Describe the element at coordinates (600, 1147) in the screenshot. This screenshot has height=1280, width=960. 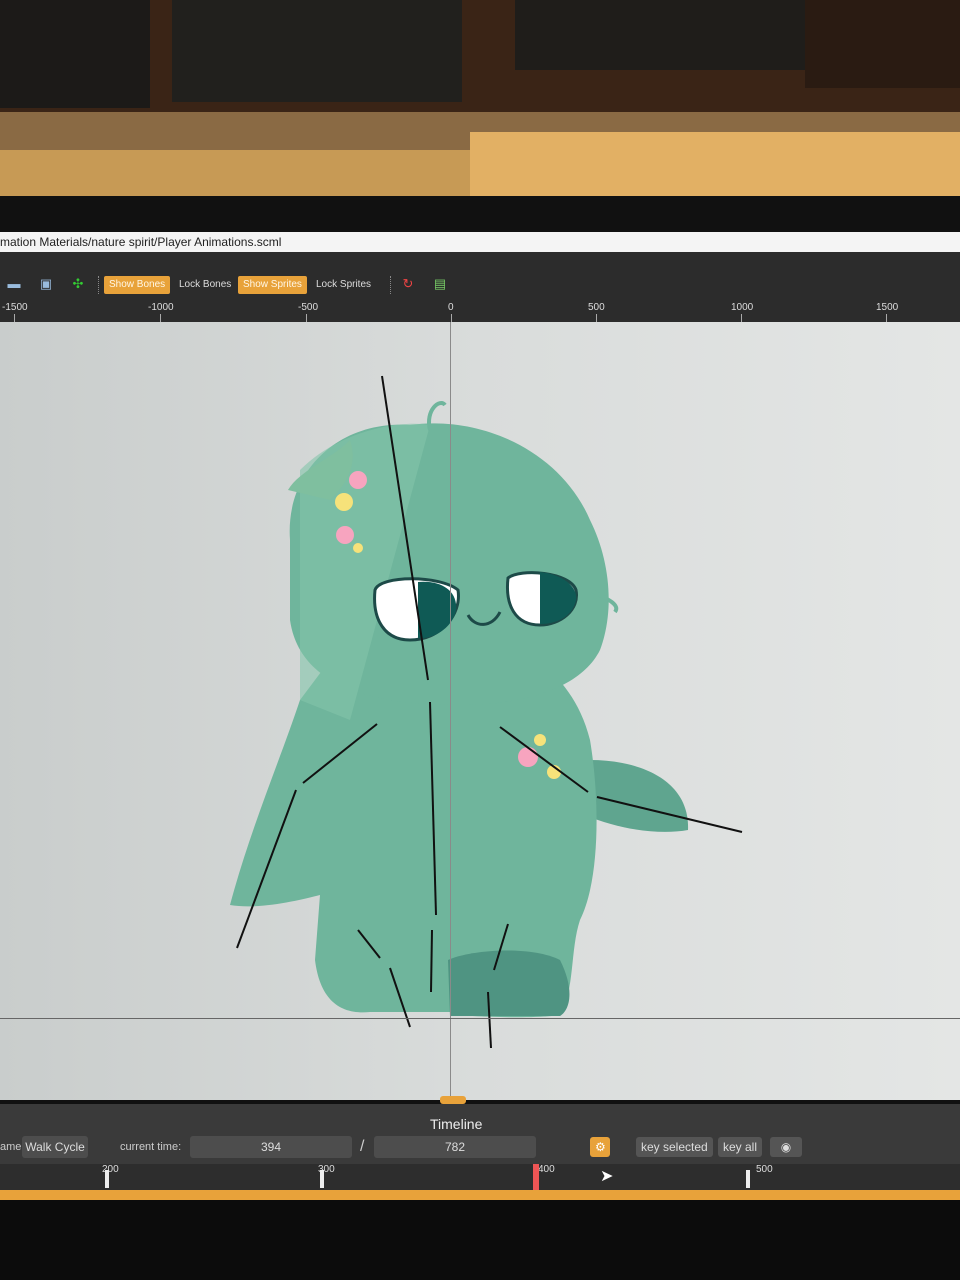
I see `settings-icon: ⚙` at that location.